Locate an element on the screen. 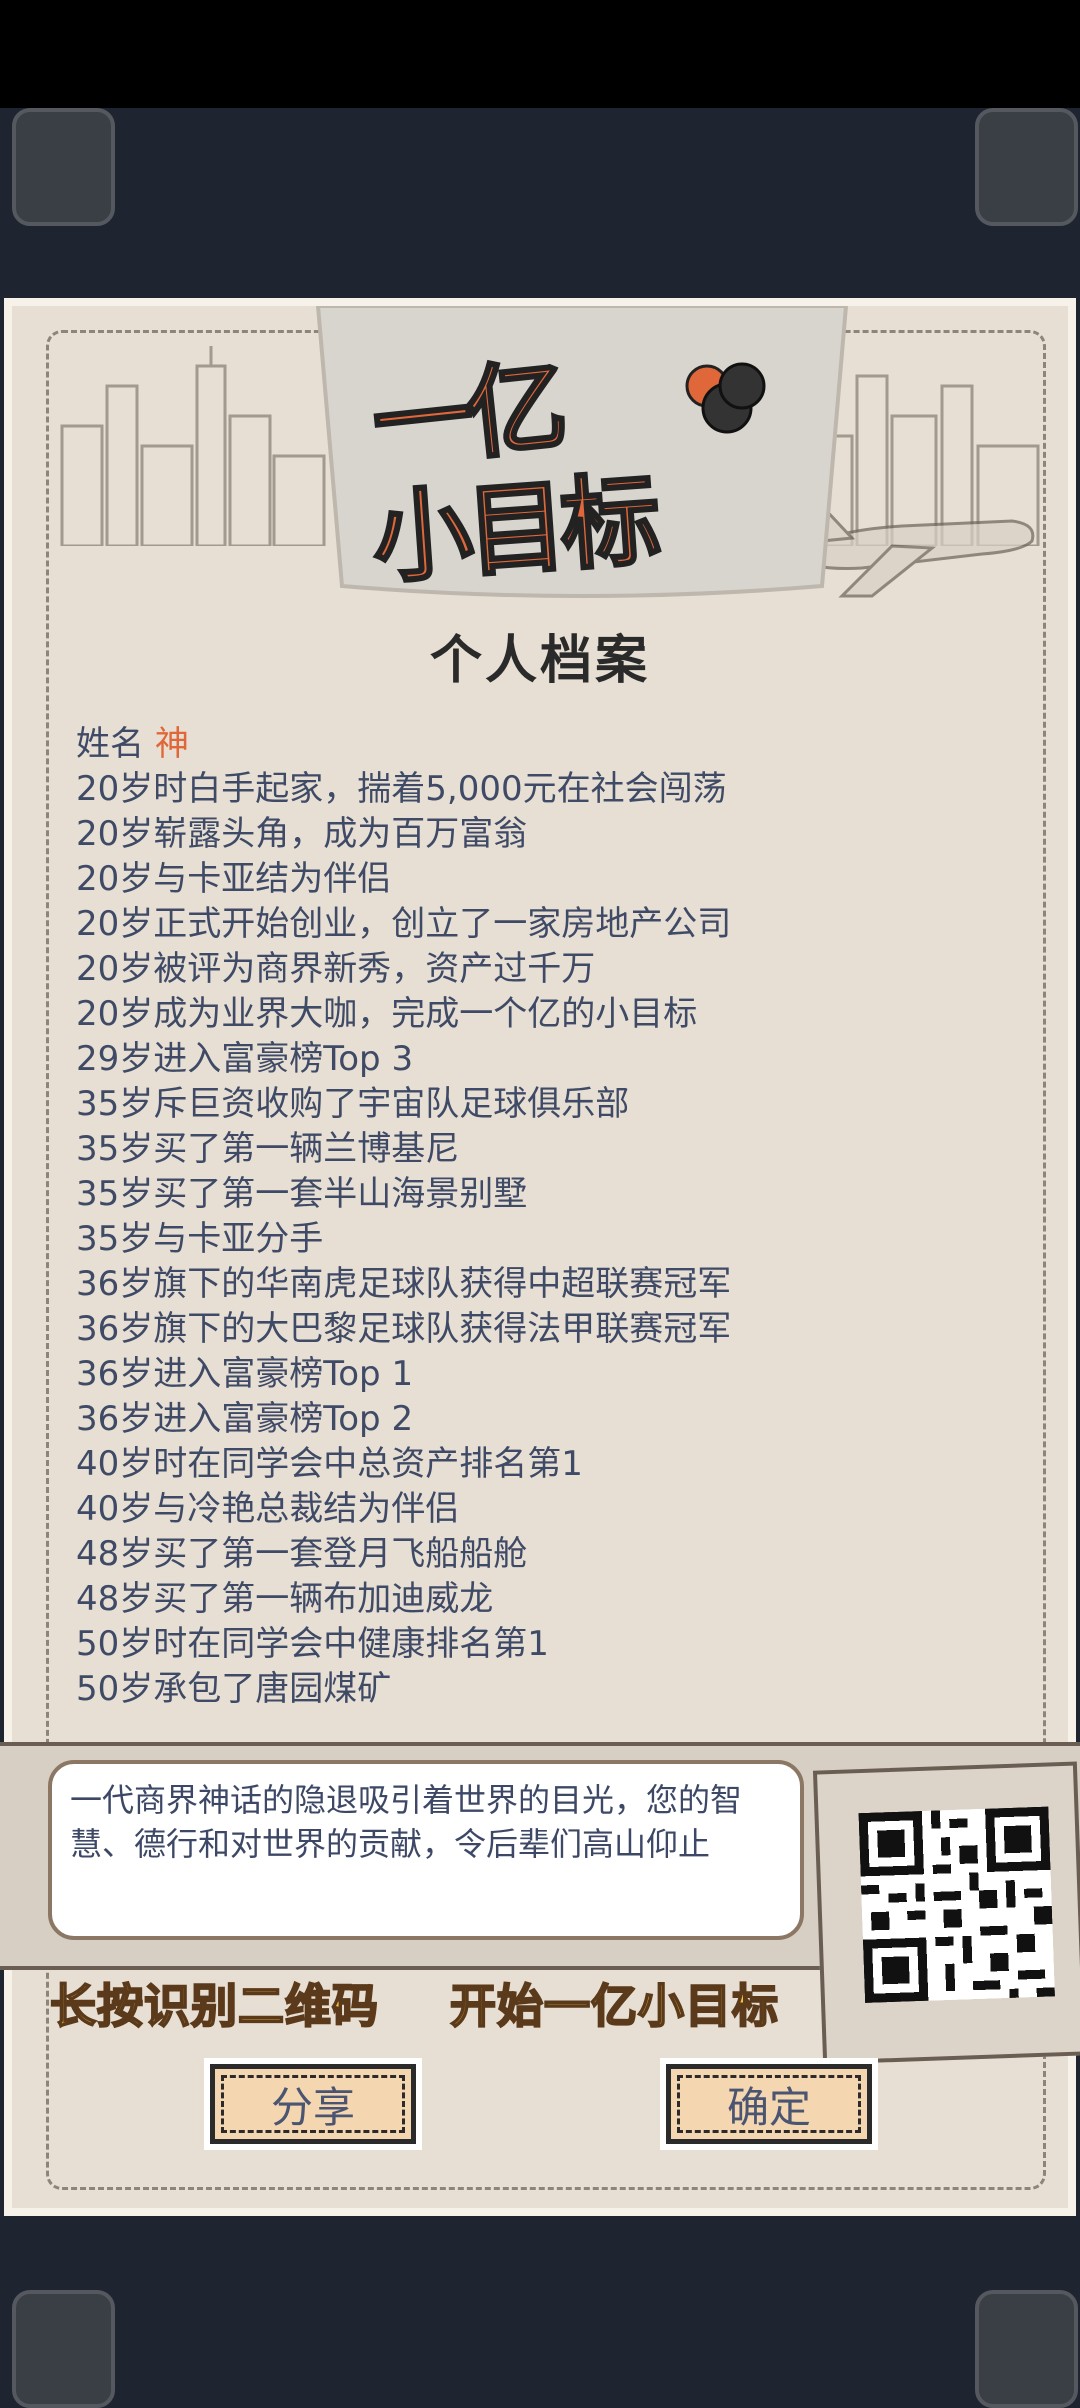 Image resolution: width=1080 pixels, height=2408 pixels. frame-corner-bottom-left is located at coordinates (63, 2349).